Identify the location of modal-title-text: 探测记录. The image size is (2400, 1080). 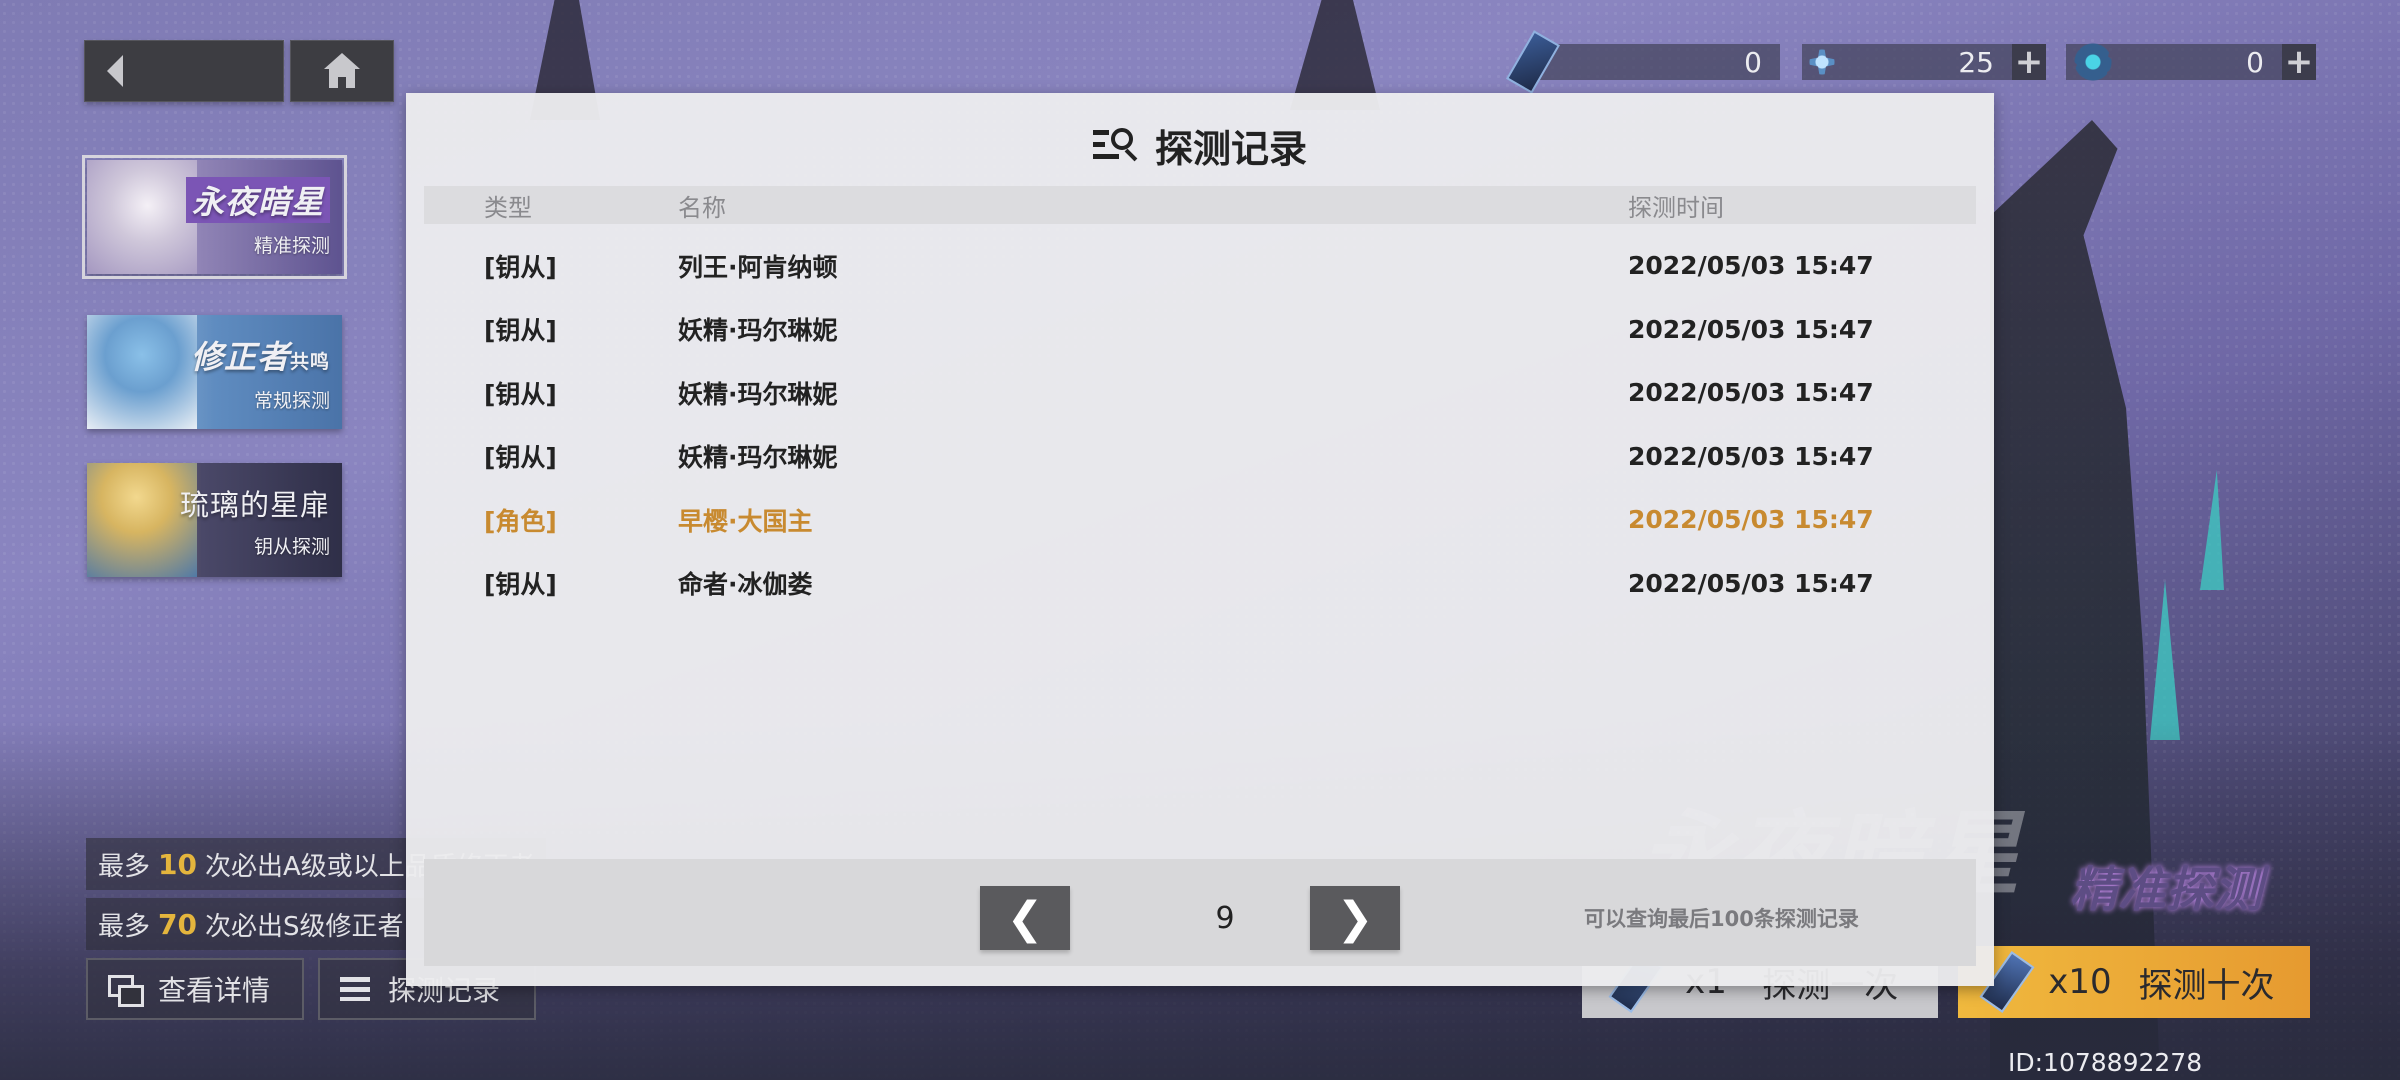
(1230, 148).